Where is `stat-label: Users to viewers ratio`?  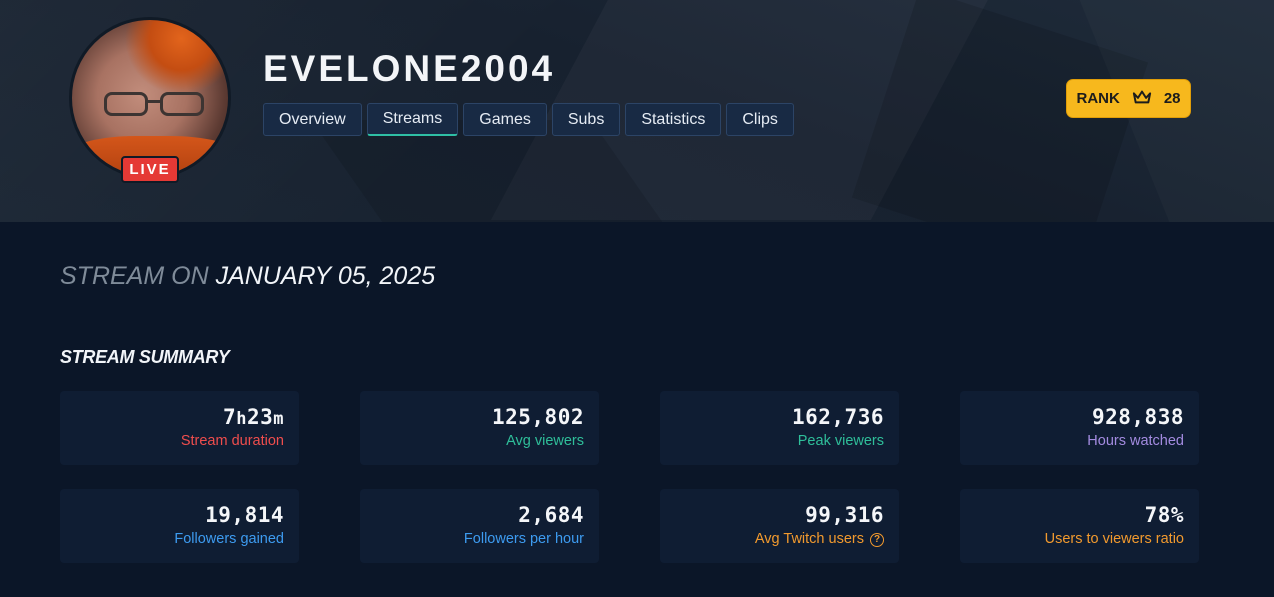
stat-label: Users to viewers ratio is located at coordinates (1114, 539).